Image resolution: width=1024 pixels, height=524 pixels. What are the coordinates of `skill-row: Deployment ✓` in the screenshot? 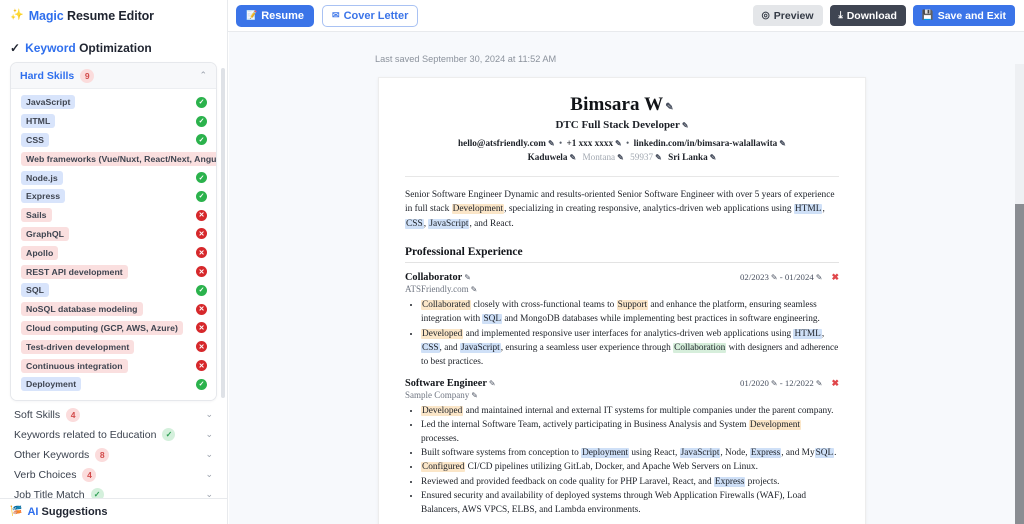 It's located at (113, 384).